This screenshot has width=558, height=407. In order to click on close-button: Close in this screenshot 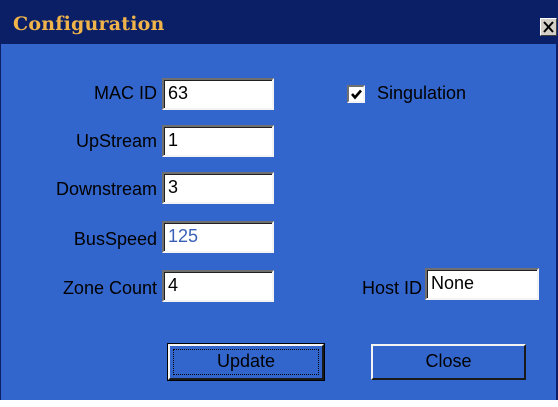, I will do `click(448, 362)`.